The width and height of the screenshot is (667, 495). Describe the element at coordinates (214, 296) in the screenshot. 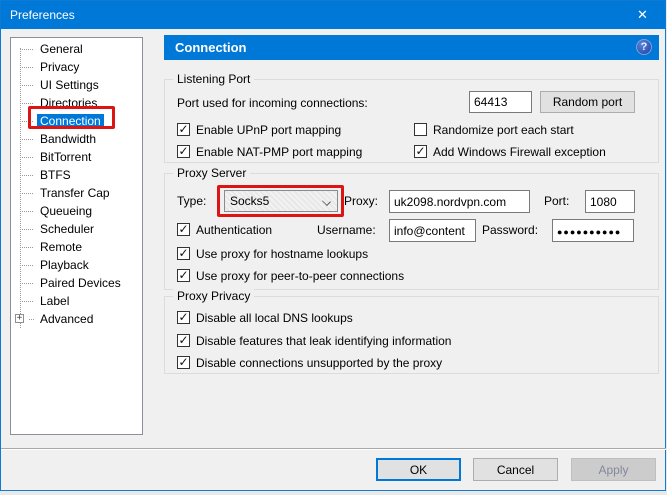

I see `group-title: Proxy Privacy` at that location.